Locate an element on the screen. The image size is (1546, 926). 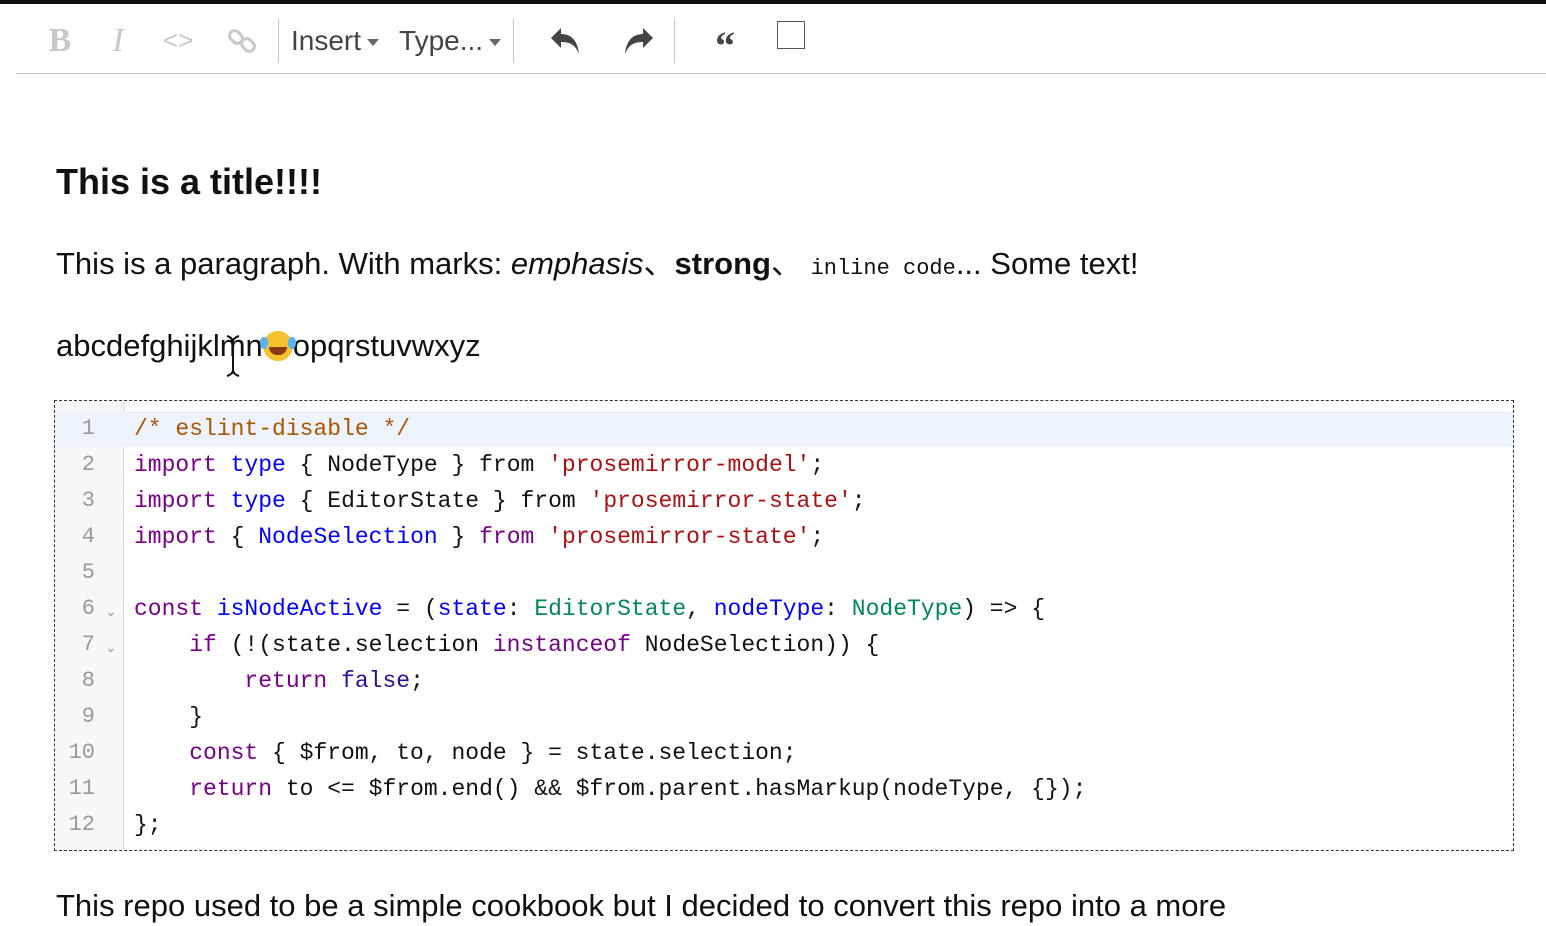
italic-button: I is located at coordinates (118, 41).